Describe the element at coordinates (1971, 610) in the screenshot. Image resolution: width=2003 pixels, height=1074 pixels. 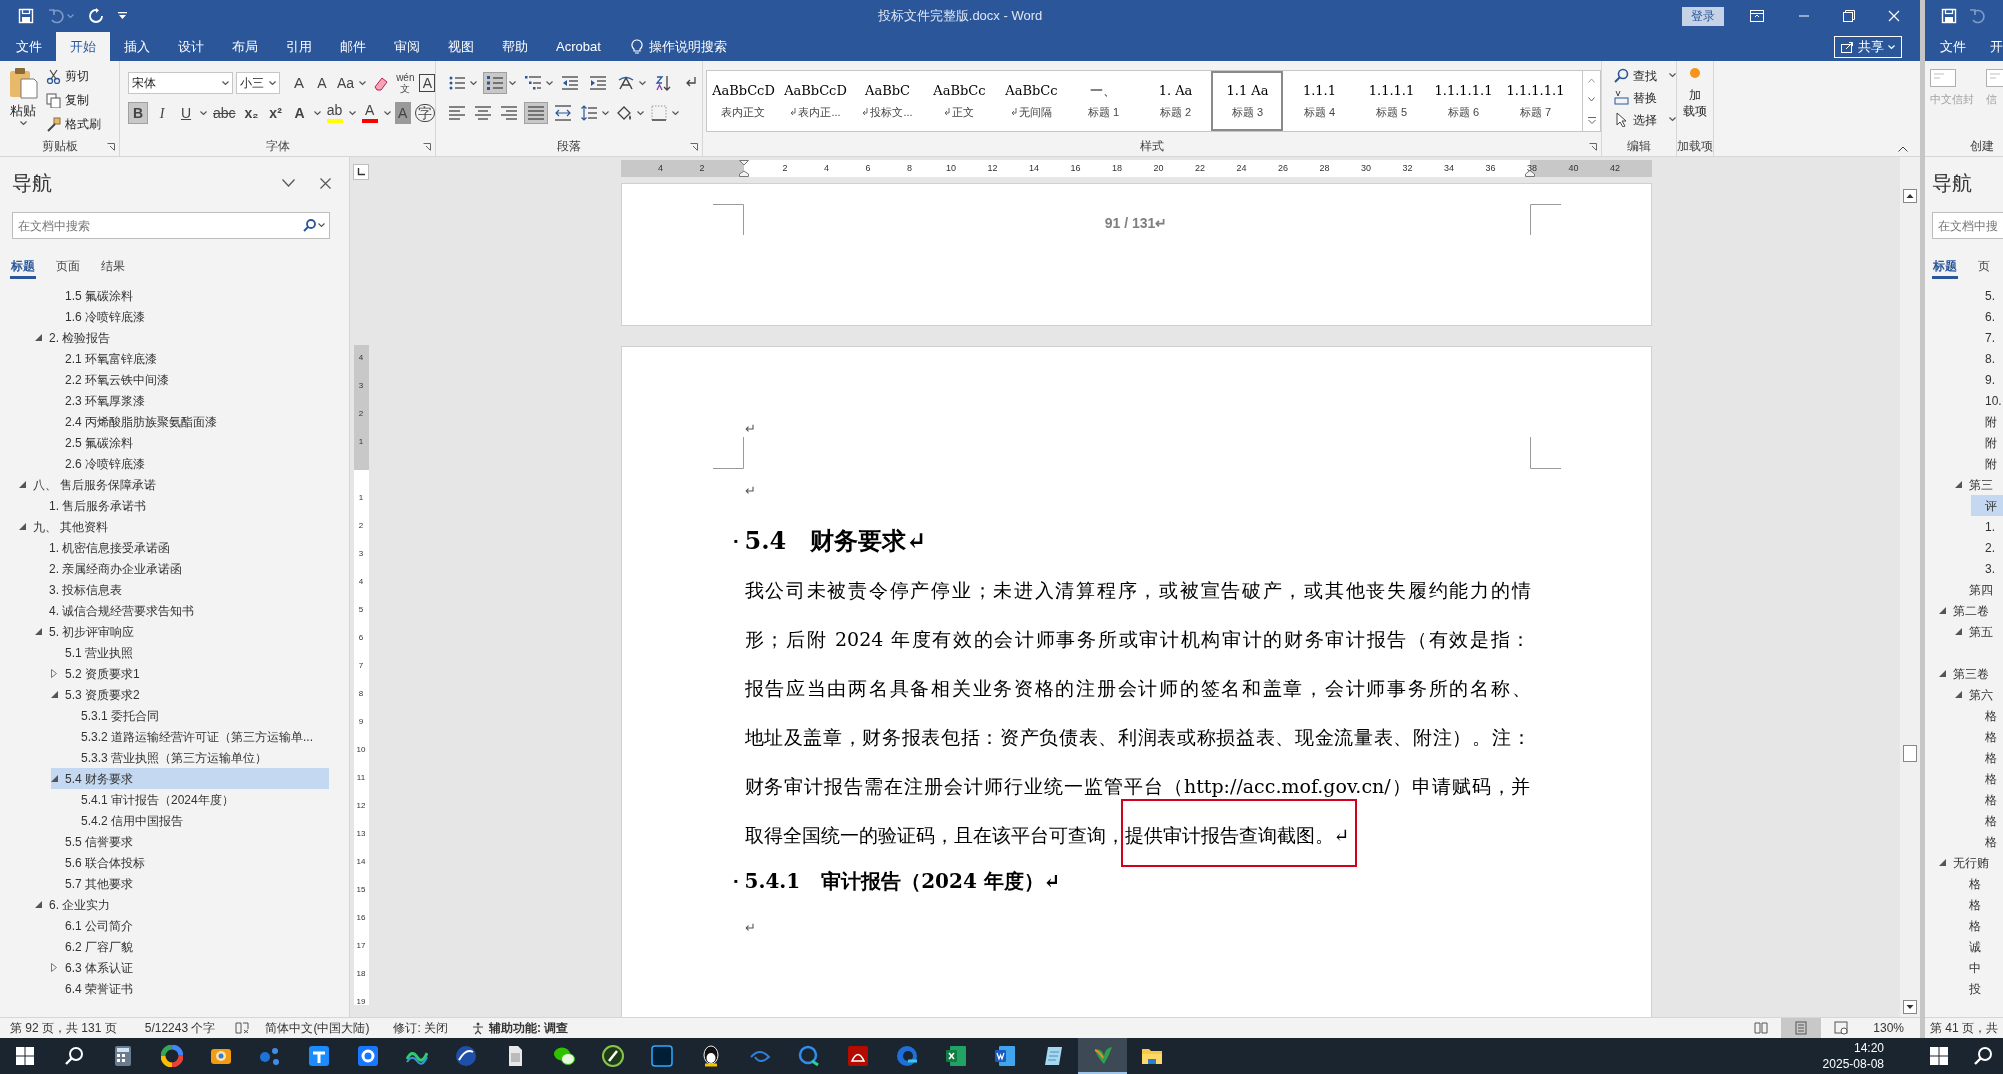
I see `nav-heading-item: 第二卷` at that location.